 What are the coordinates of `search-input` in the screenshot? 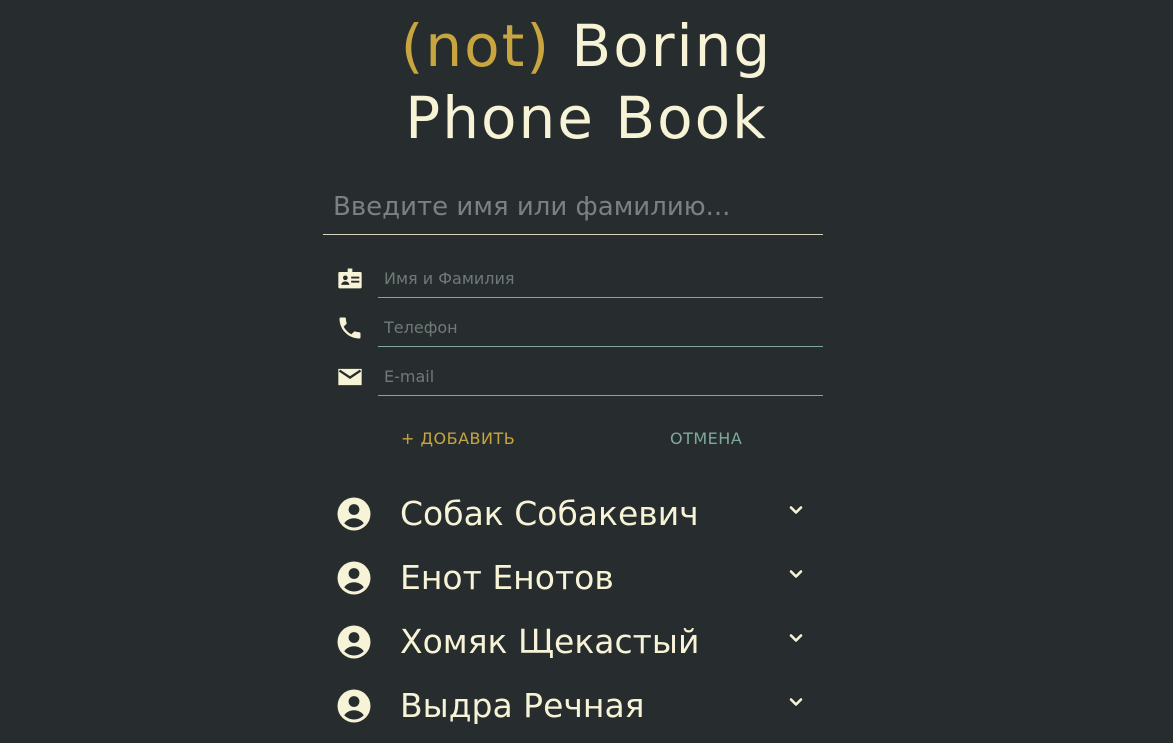 It's located at (573, 207).